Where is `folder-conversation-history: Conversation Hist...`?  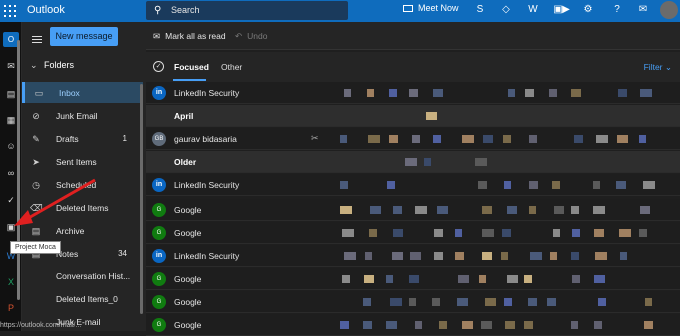
folder-conversation-history: Conversation Hist... is located at coordinates (82, 275).